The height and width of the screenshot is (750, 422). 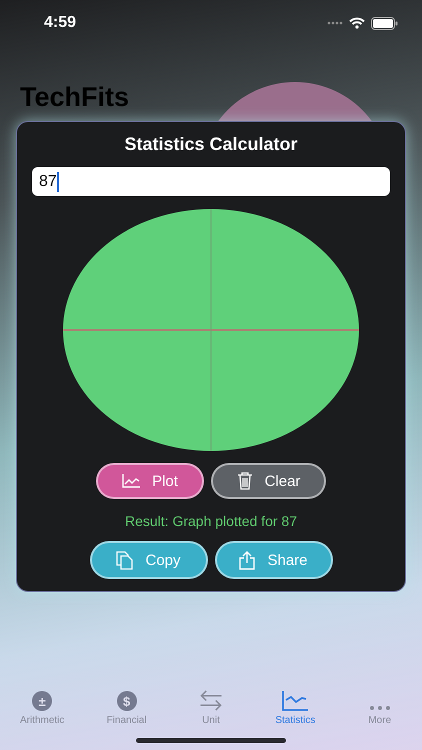 I want to click on signal-icon, so click(x=335, y=23).